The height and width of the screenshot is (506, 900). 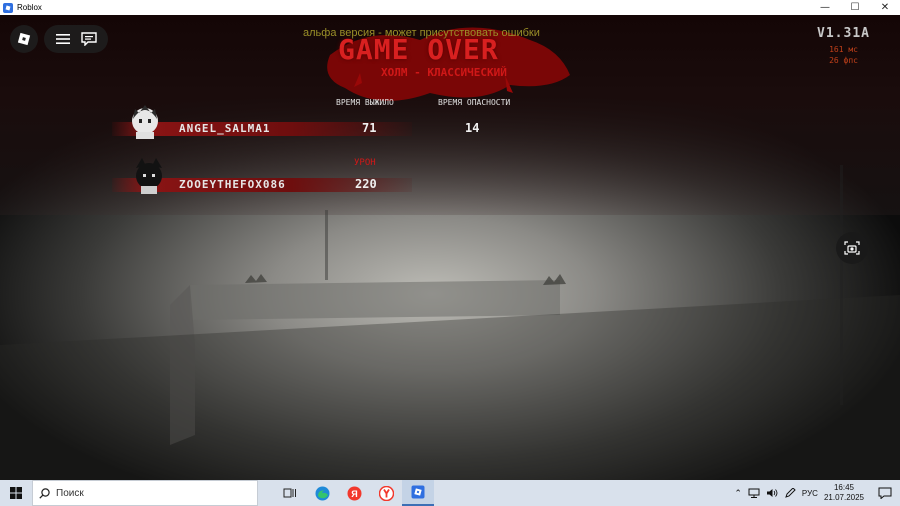 I want to click on yandex-icon: Я, so click(x=354, y=493).